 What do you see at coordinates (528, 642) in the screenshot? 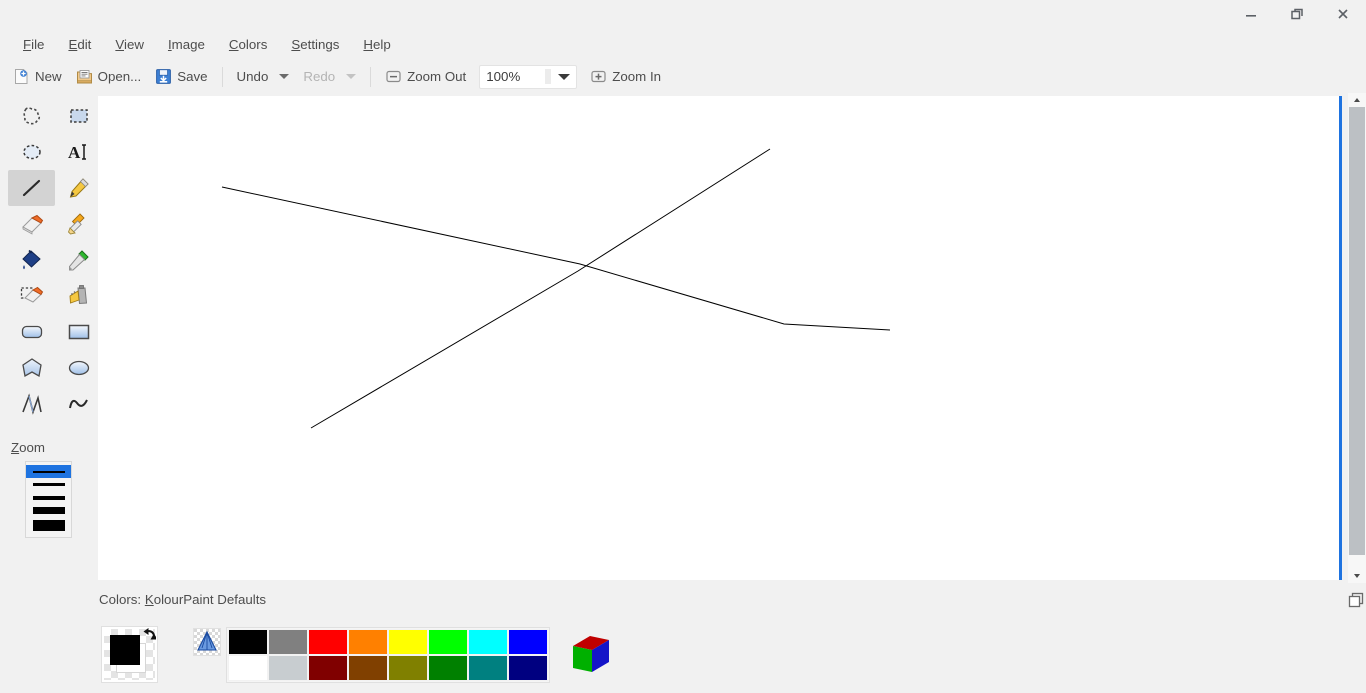
I see `palette-swatch-blue` at bounding box center [528, 642].